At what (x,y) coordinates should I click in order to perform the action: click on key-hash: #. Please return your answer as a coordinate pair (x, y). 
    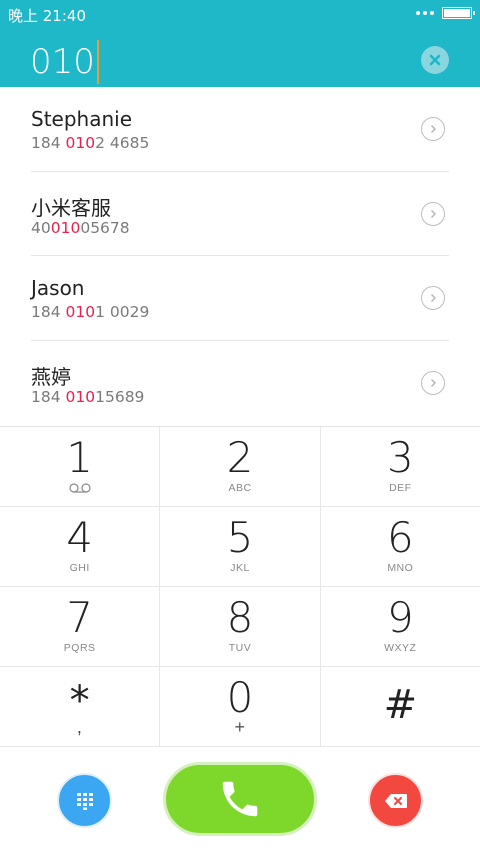
    Looking at the image, I should click on (400, 706).